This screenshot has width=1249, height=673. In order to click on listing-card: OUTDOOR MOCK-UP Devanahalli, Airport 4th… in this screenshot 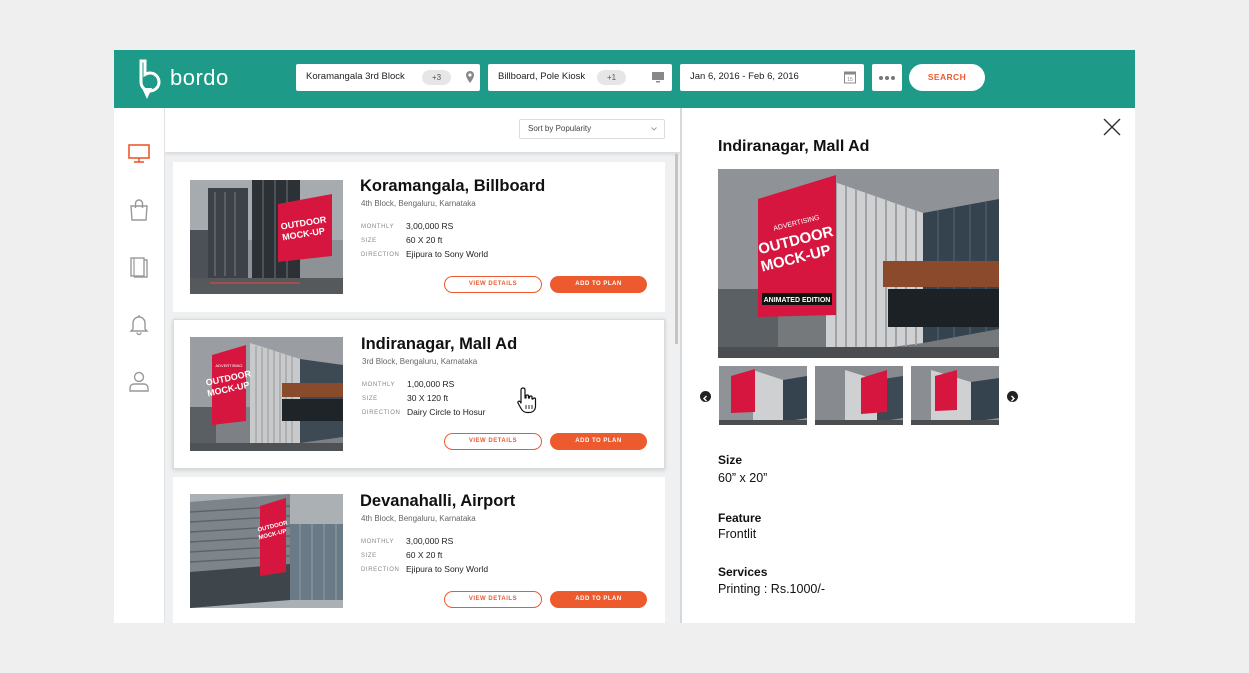, I will do `click(419, 550)`.